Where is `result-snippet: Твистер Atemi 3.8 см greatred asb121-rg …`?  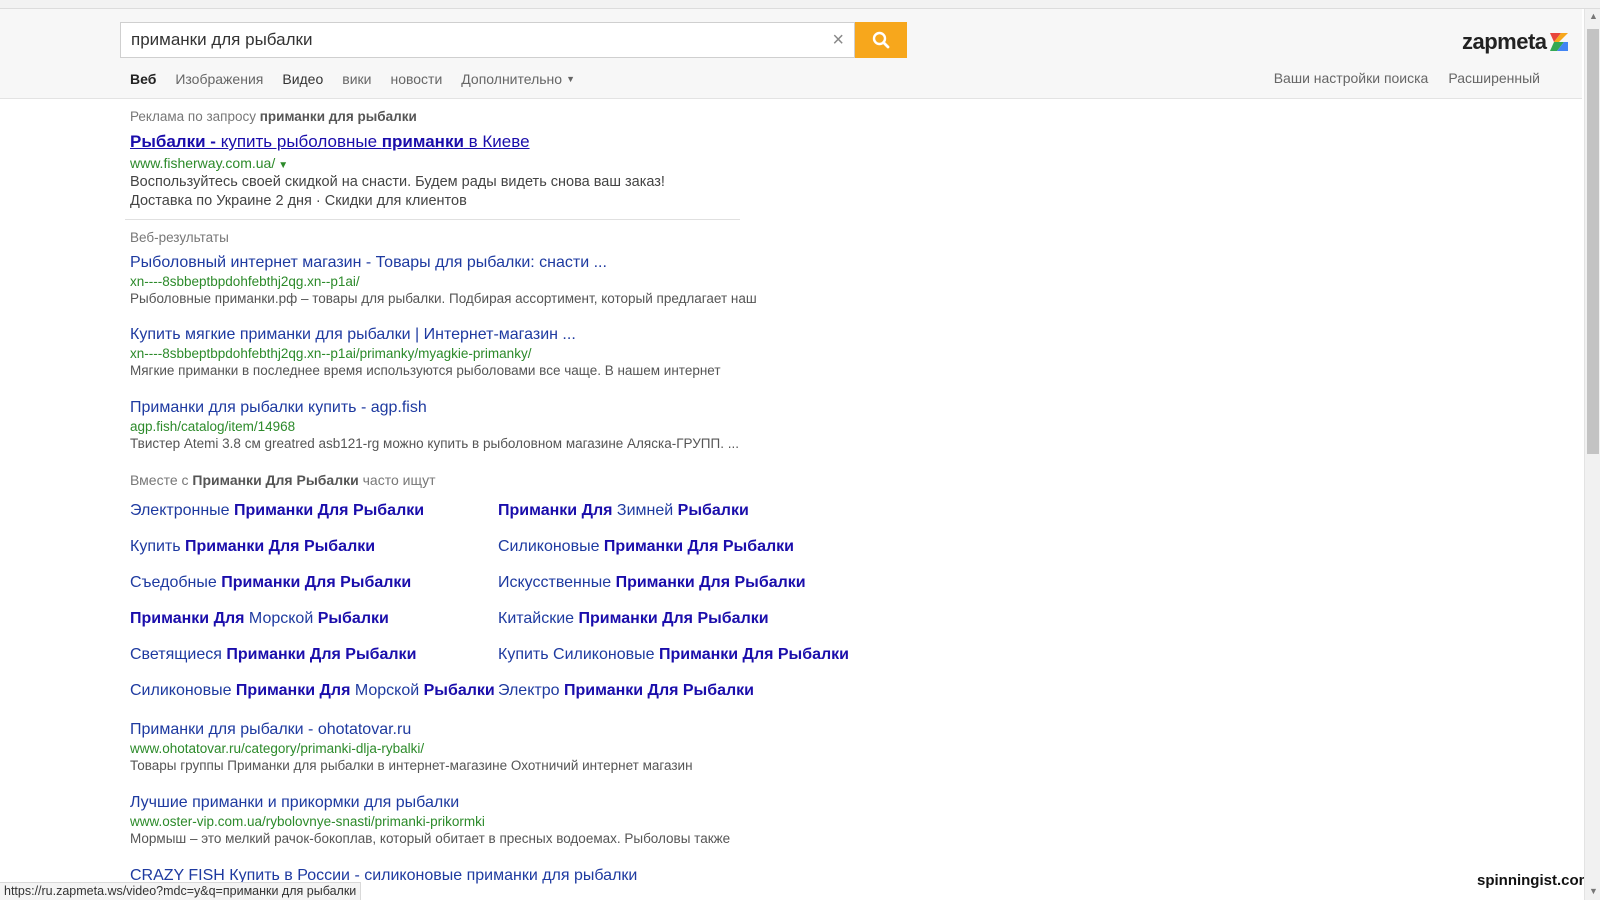
result-snippet: Твистер Atemi 3.8 см greatred asb121-rg … is located at coordinates (434, 443).